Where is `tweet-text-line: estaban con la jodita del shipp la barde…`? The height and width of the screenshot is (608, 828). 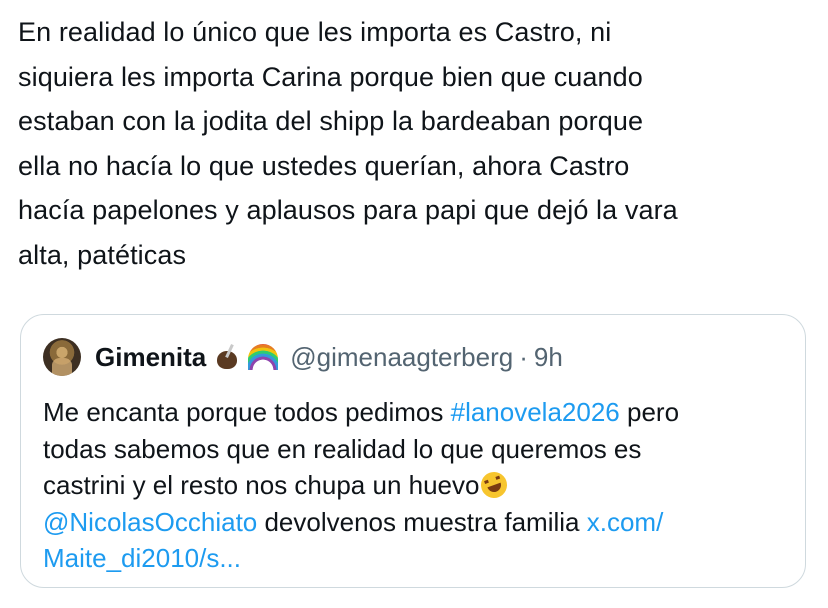
tweet-text-line: estaban con la jodita del shipp la barde… is located at coordinates (331, 121).